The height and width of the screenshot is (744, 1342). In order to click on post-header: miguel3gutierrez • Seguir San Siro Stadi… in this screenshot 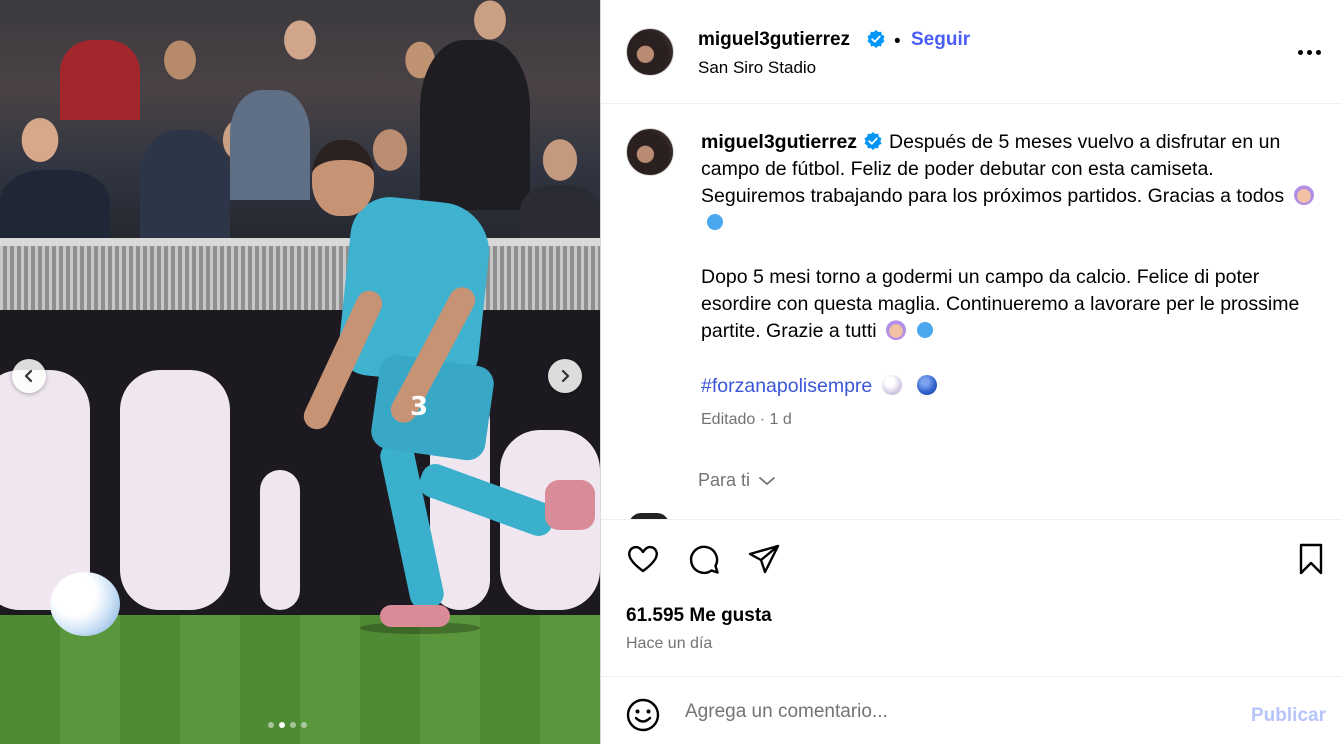, I will do `click(971, 52)`.